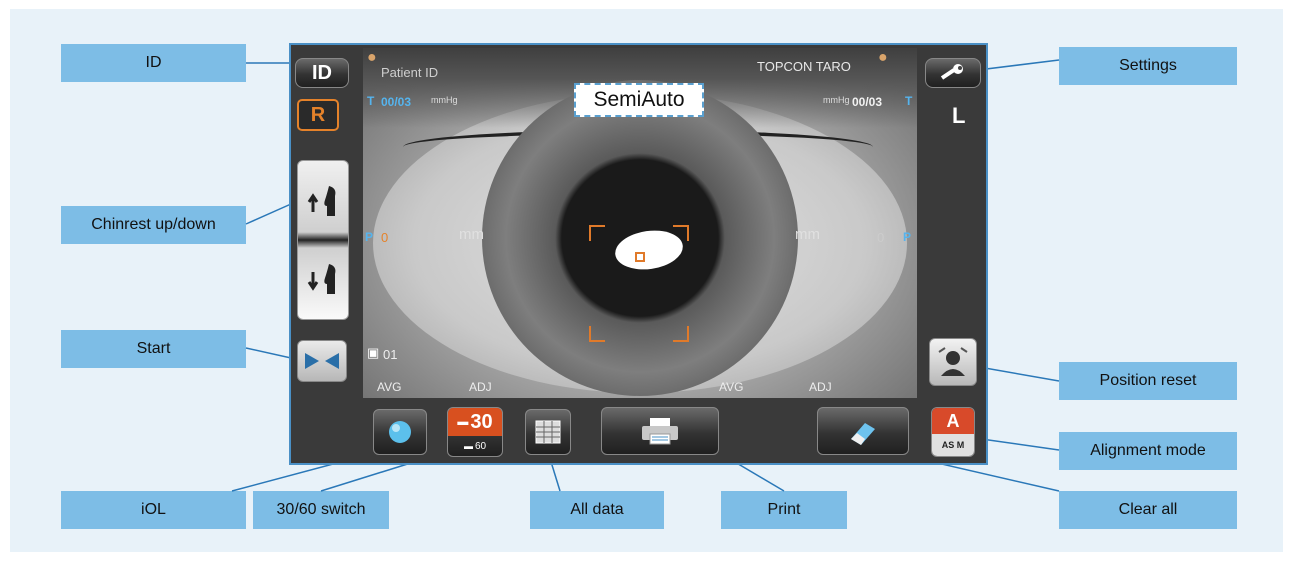 Image resolution: width=1292 pixels, height=561 pixels. What do you see at coordinates (389, 387) in the screenshot?
I see `avg-label-right: AVG` at bounding box center [389, 387].